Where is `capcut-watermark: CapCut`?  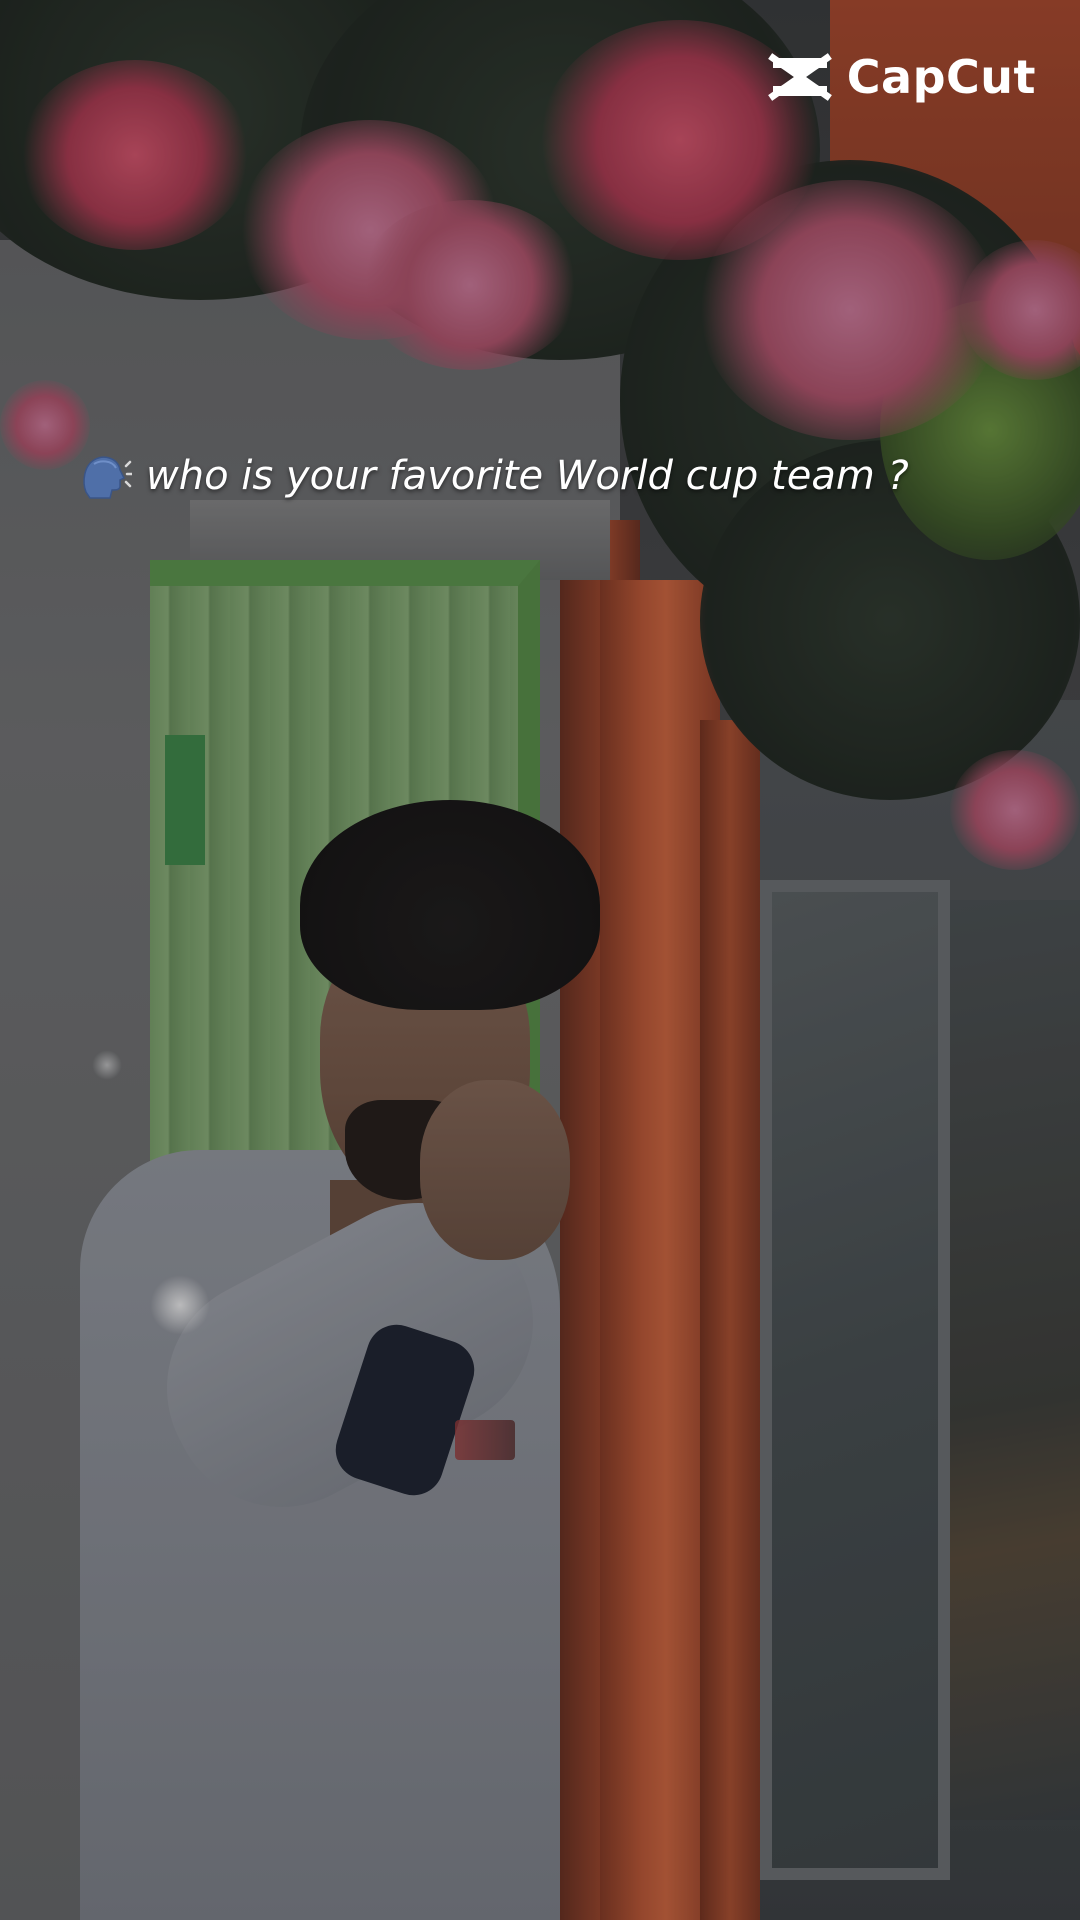
capcut-watermark: CapCut is located at coordinates (901, 77).